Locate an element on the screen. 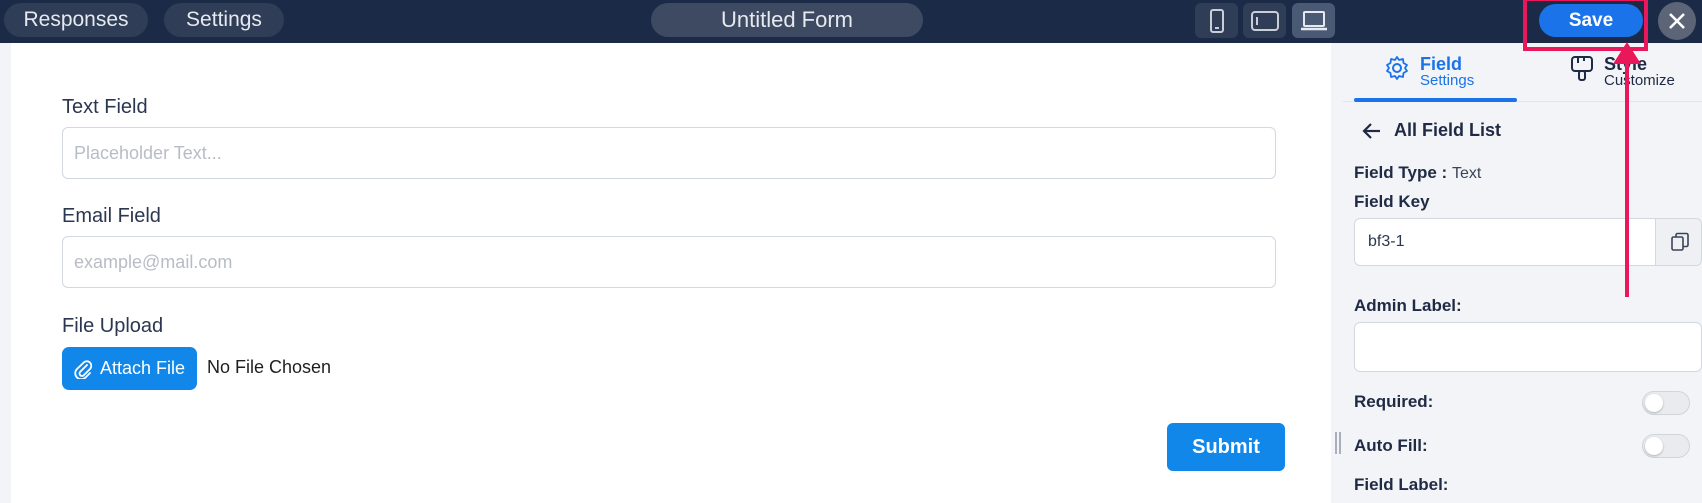 Image resolution: width=1702 pixels, height=503 pixels. canvas-left-edge is located at coordinates (5, 273).